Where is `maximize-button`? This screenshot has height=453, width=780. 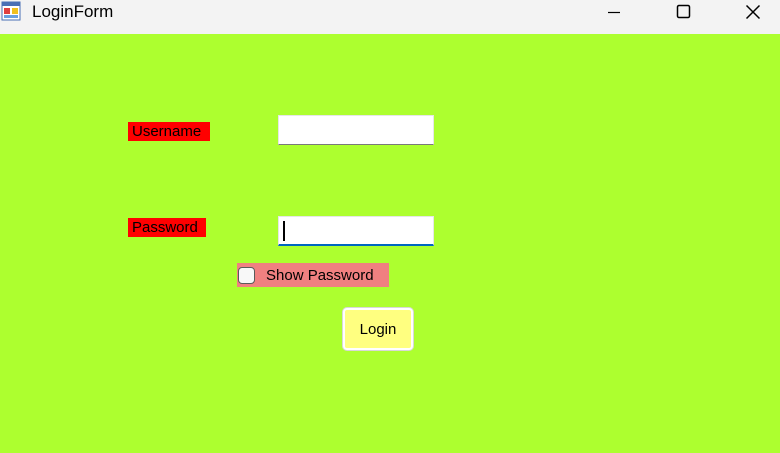
maximize-button is located at coordinates (683, 12).